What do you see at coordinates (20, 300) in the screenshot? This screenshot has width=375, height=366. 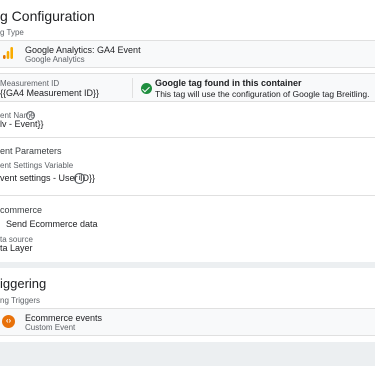 I see `firing-triggers-label: ng Triggers` at bounding box center [20, 300].